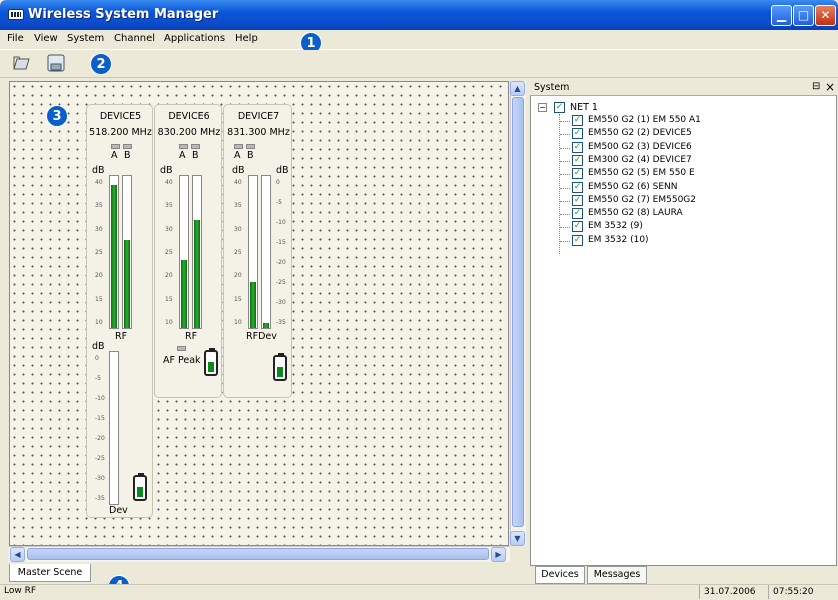 This screenshot has width=838, height=600. Describe the element at coordinates (781, 15) in the screenshot. I see `minimize-button: ▁` at that location.